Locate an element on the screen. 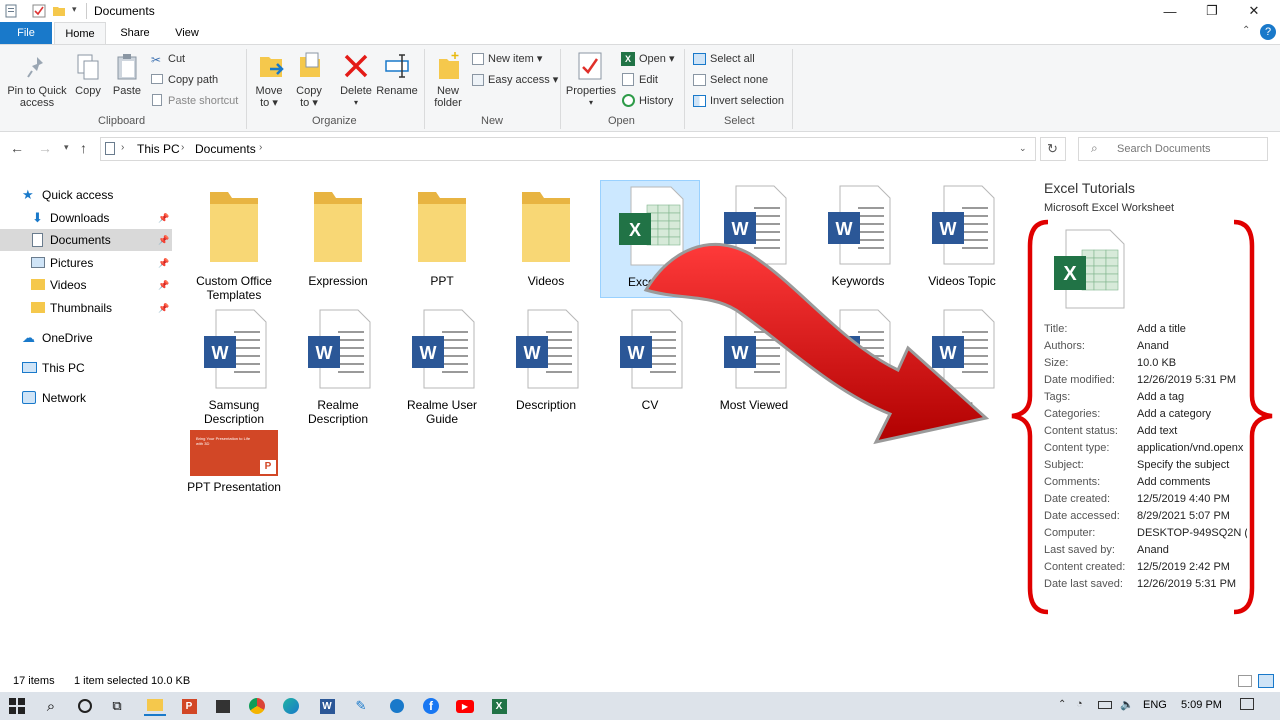 This screenshot has height=720, width=1280. start-windows-icon is located at coordinates (17, 706).